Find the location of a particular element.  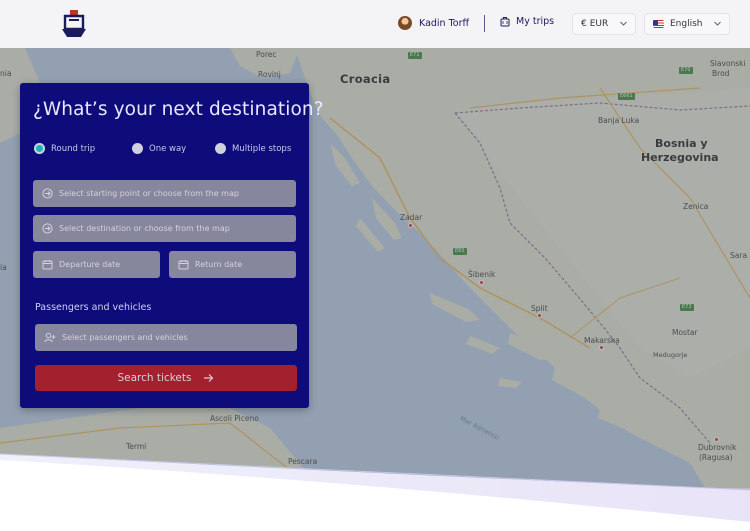

map-label-city: Banja Luka is located at coordinates (619, 120).